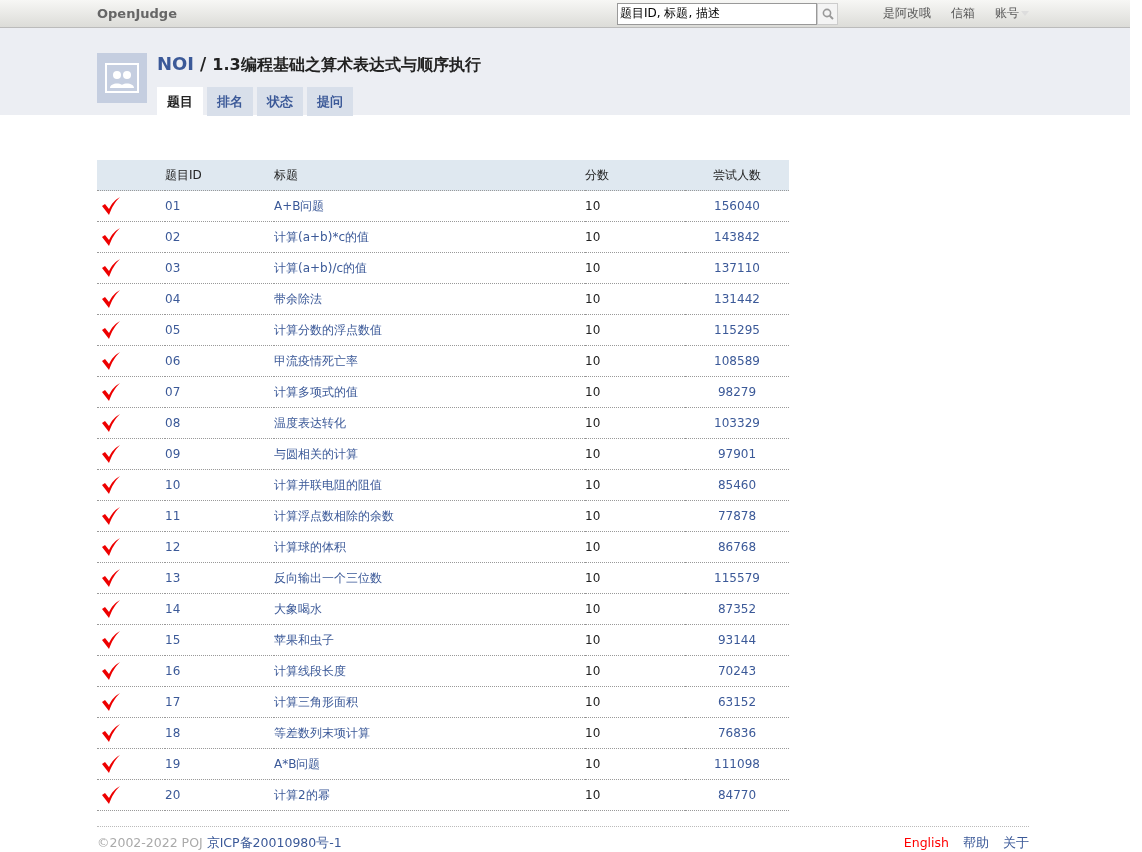 The width and height of the screenshot is (1142, 852). What do you see at coordinates (737, 174) in the screenshot?
I see `column-header: 尝试人数` at bounding box center [737, 174].